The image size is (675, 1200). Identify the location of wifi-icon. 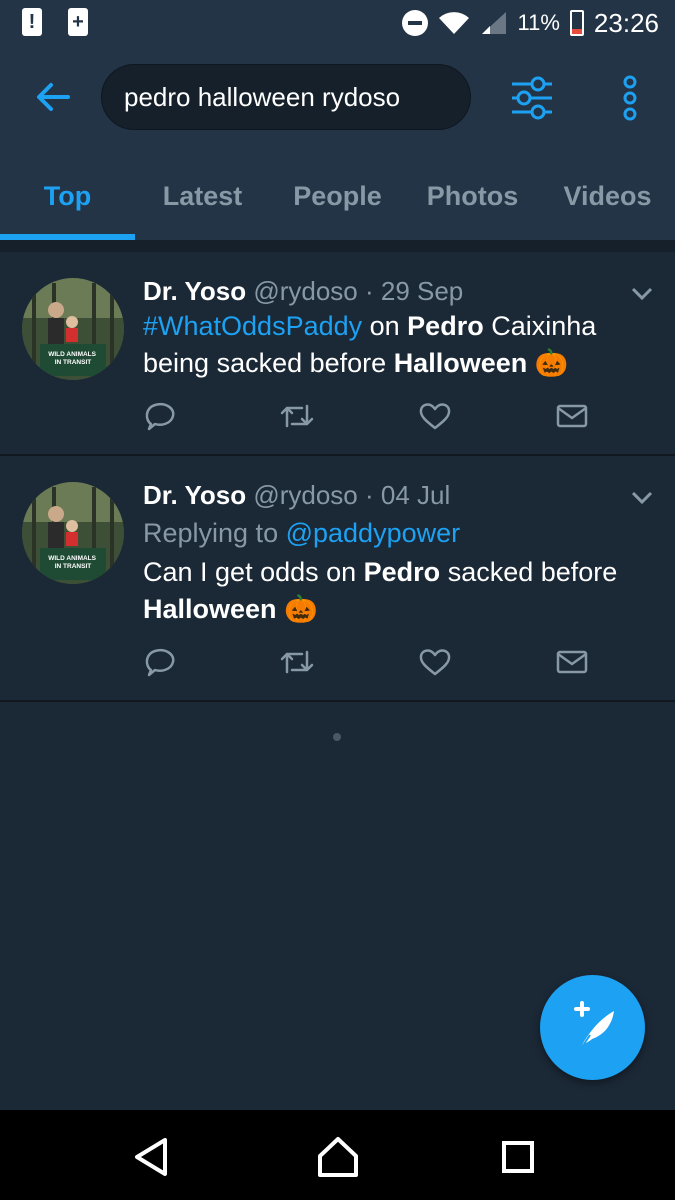
(453, 23).